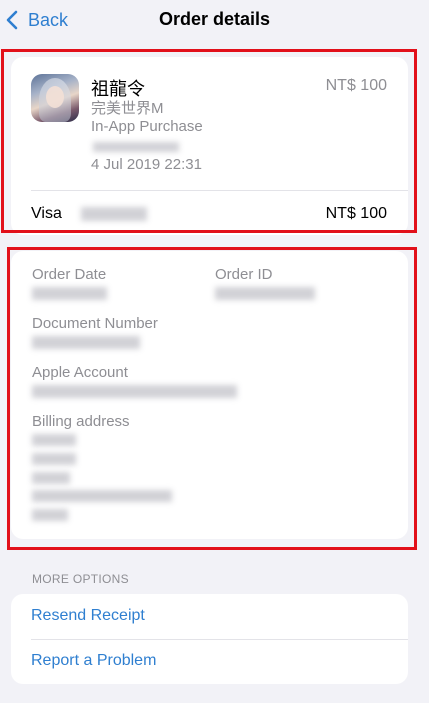 The image size is (429, 703). Describe the element at coordinates (46, 213) in the screenshot. I see `payment-method: Visa` at that location.